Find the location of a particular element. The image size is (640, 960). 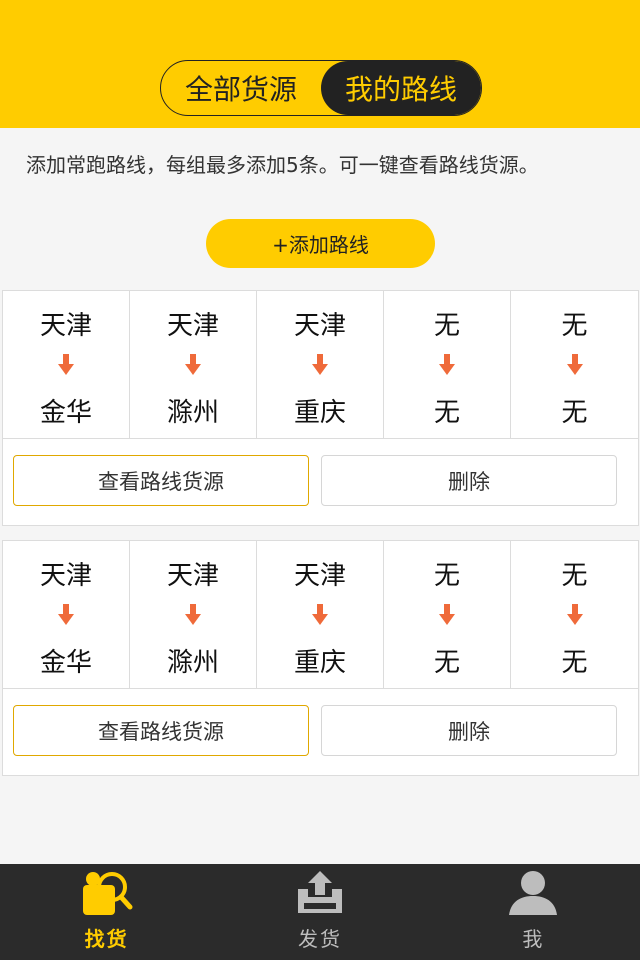

bottom-tab-bar: 找货 发货 我 is located at coordinates (320, 912).